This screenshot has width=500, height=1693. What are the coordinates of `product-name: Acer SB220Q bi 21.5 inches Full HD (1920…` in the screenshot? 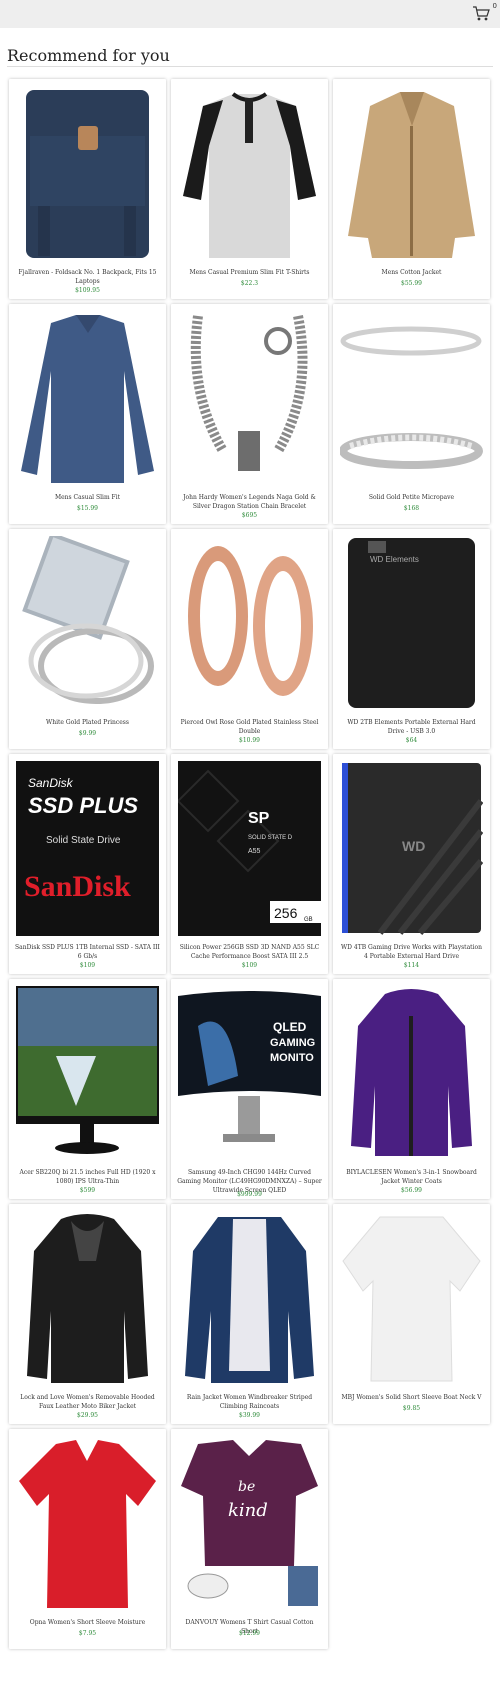 It's located at (87, 1177).